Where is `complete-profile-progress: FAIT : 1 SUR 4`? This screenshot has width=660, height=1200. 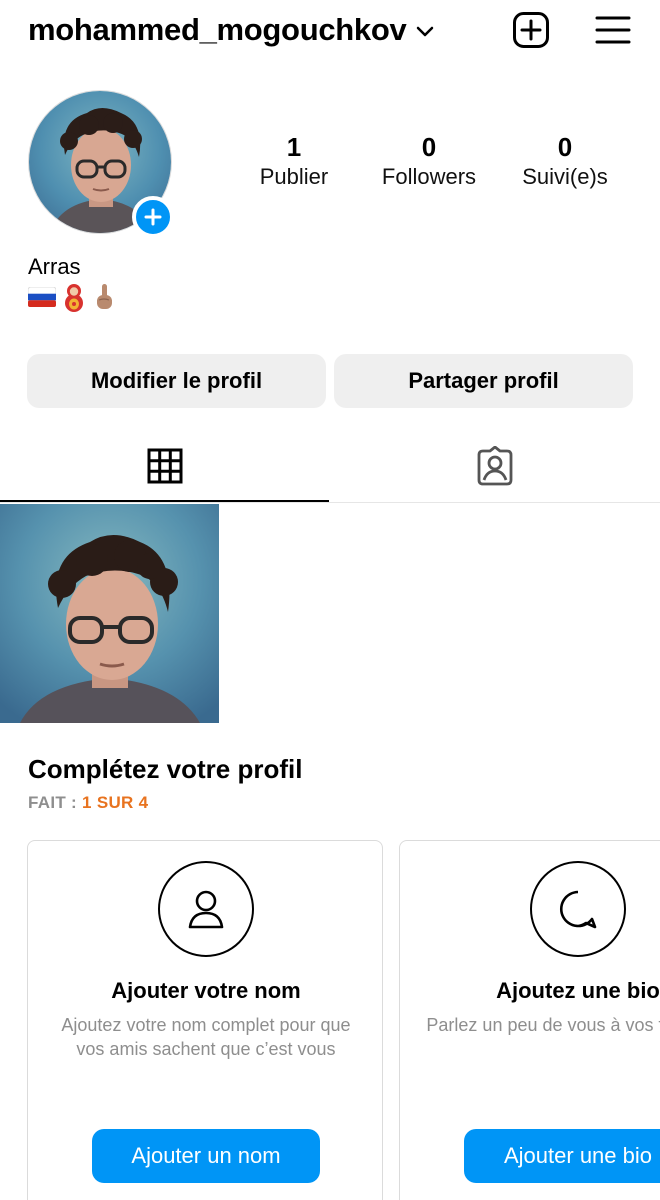 complete-profile-progress: FAIT : 1 SUR 4 is located at coordinates (88, 803).